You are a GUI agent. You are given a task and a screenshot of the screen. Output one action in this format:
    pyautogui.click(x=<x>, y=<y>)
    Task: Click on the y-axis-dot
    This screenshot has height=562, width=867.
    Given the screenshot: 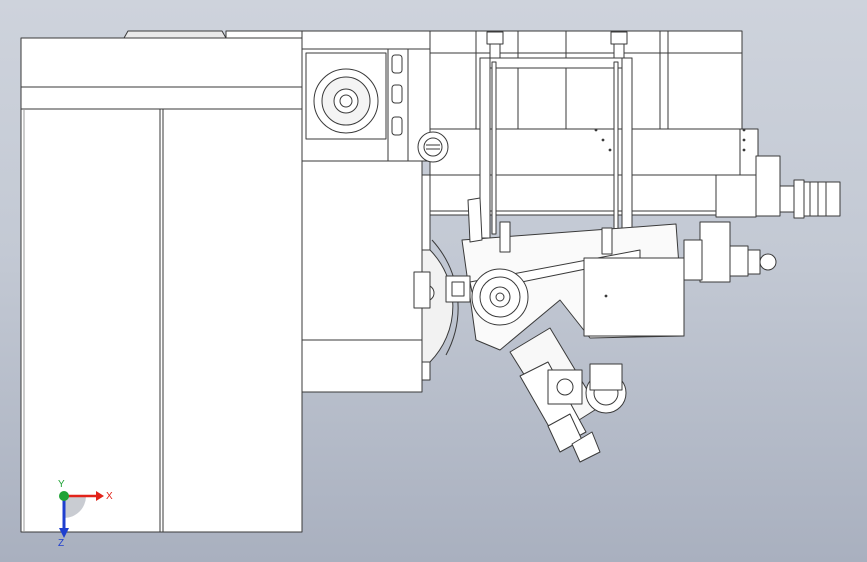 What is the action you would take?
    pyautogui.click(x=64, y=496)
    